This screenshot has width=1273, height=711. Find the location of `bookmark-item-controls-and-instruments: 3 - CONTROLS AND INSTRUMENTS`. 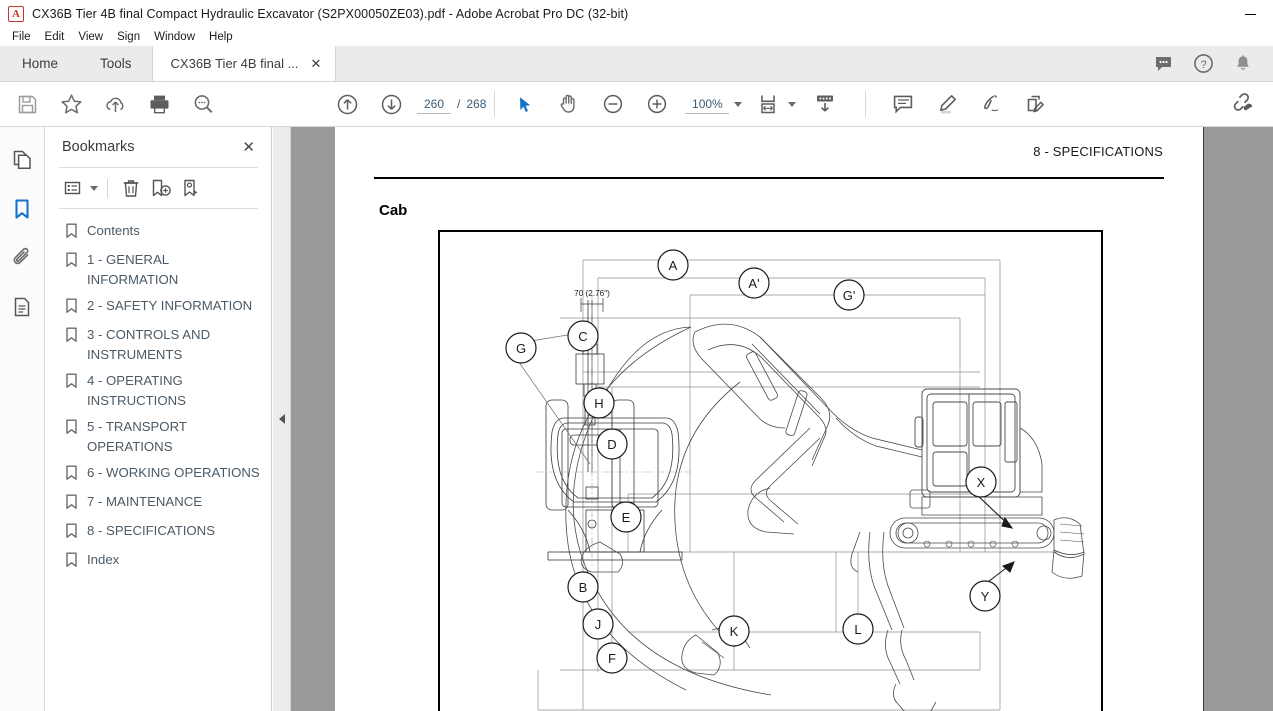

bookmark-item-controls-and-instruments: 3 - CONTROLS AND INSTRUMENTS is located at coordinates (158, 345).